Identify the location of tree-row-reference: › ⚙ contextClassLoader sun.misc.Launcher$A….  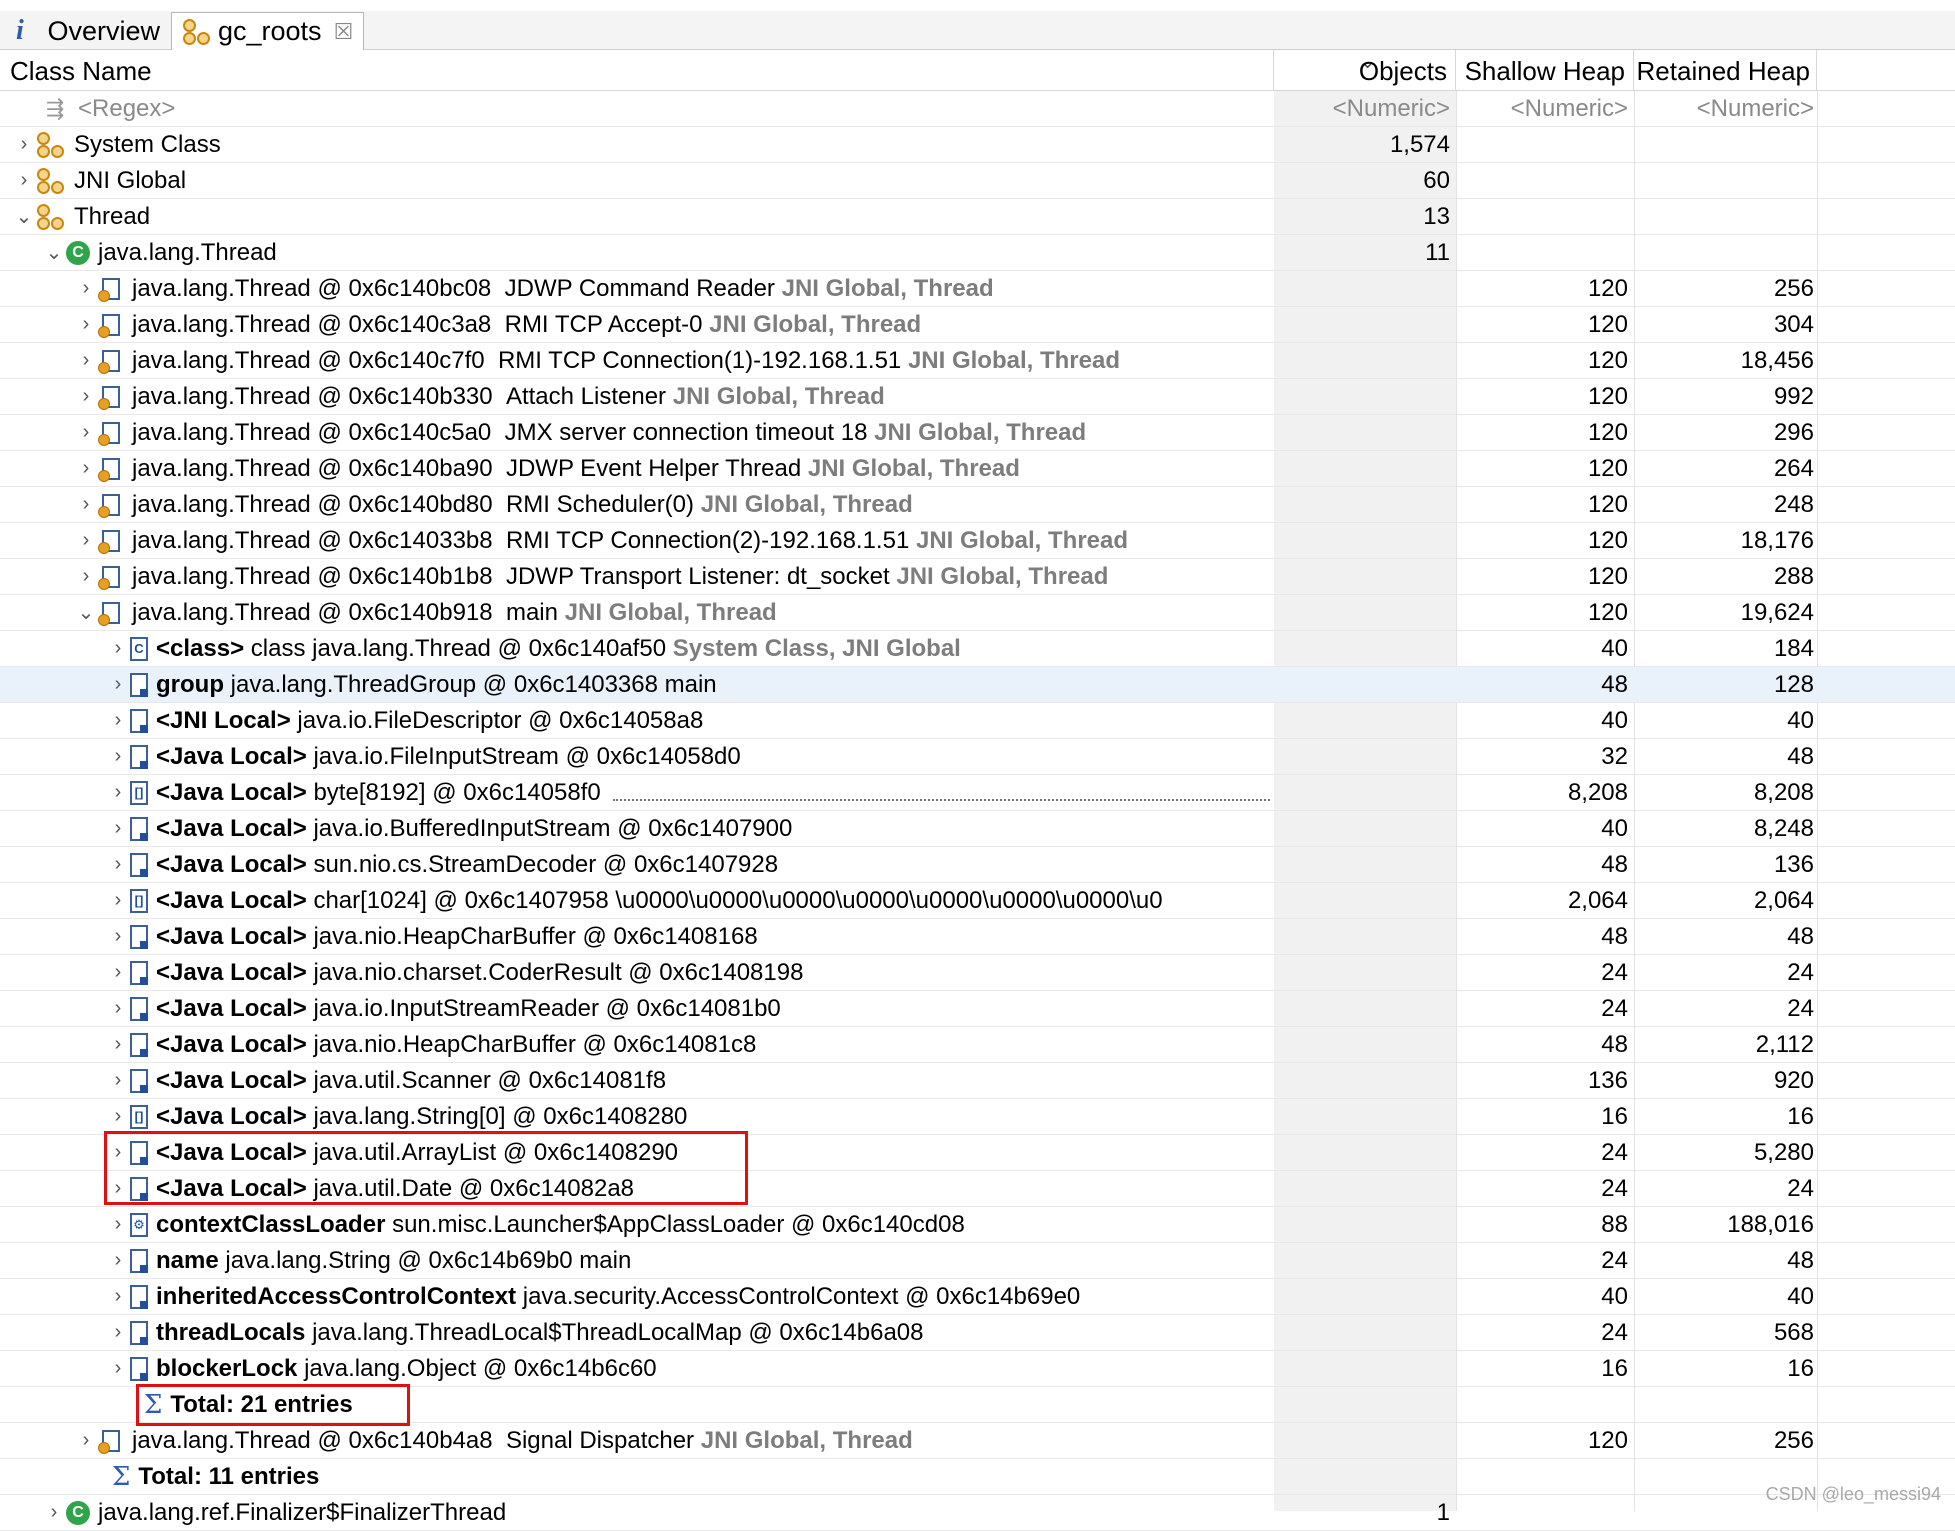
(977, 1225).